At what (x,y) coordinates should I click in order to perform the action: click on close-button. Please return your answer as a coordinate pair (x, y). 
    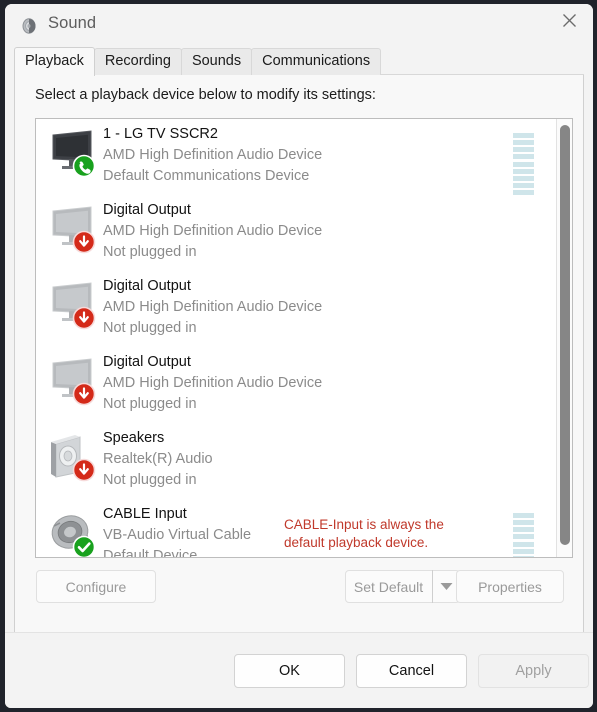
    Looking at the image, I should click on (569, 20).